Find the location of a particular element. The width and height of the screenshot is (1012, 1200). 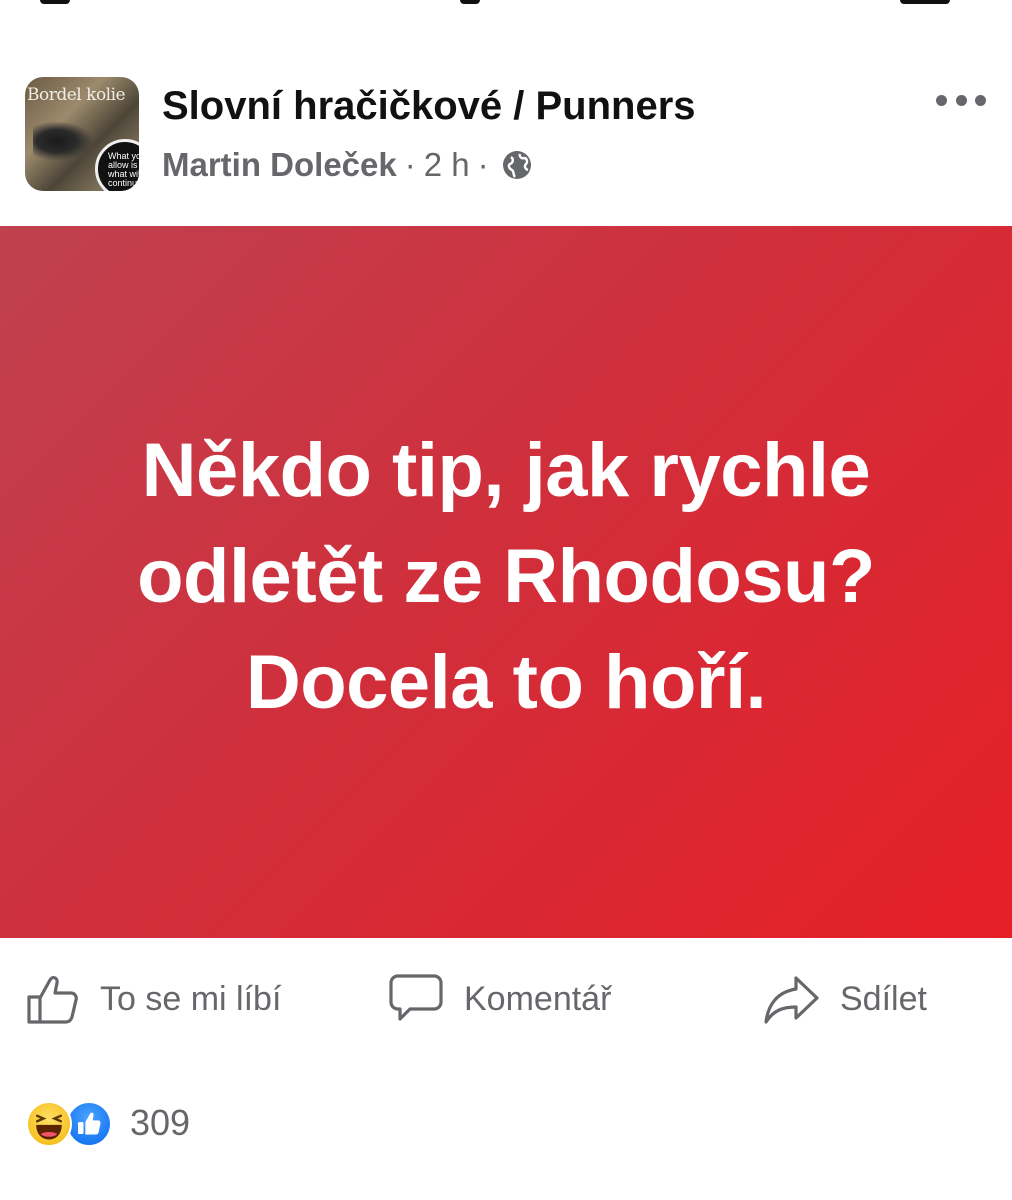

post-meta: Martin Doleček · 2 h · is located at coordinates (347, 165).